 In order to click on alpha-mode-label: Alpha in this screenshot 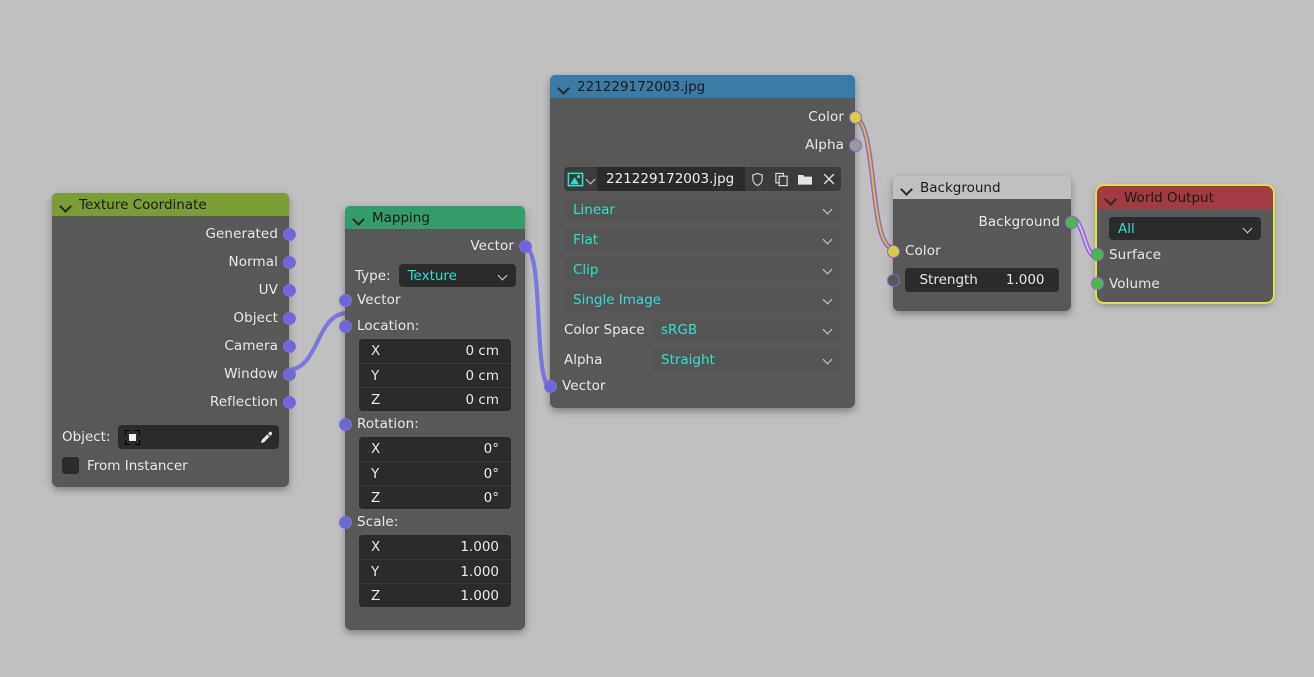, I will do `click(583, 359)`.